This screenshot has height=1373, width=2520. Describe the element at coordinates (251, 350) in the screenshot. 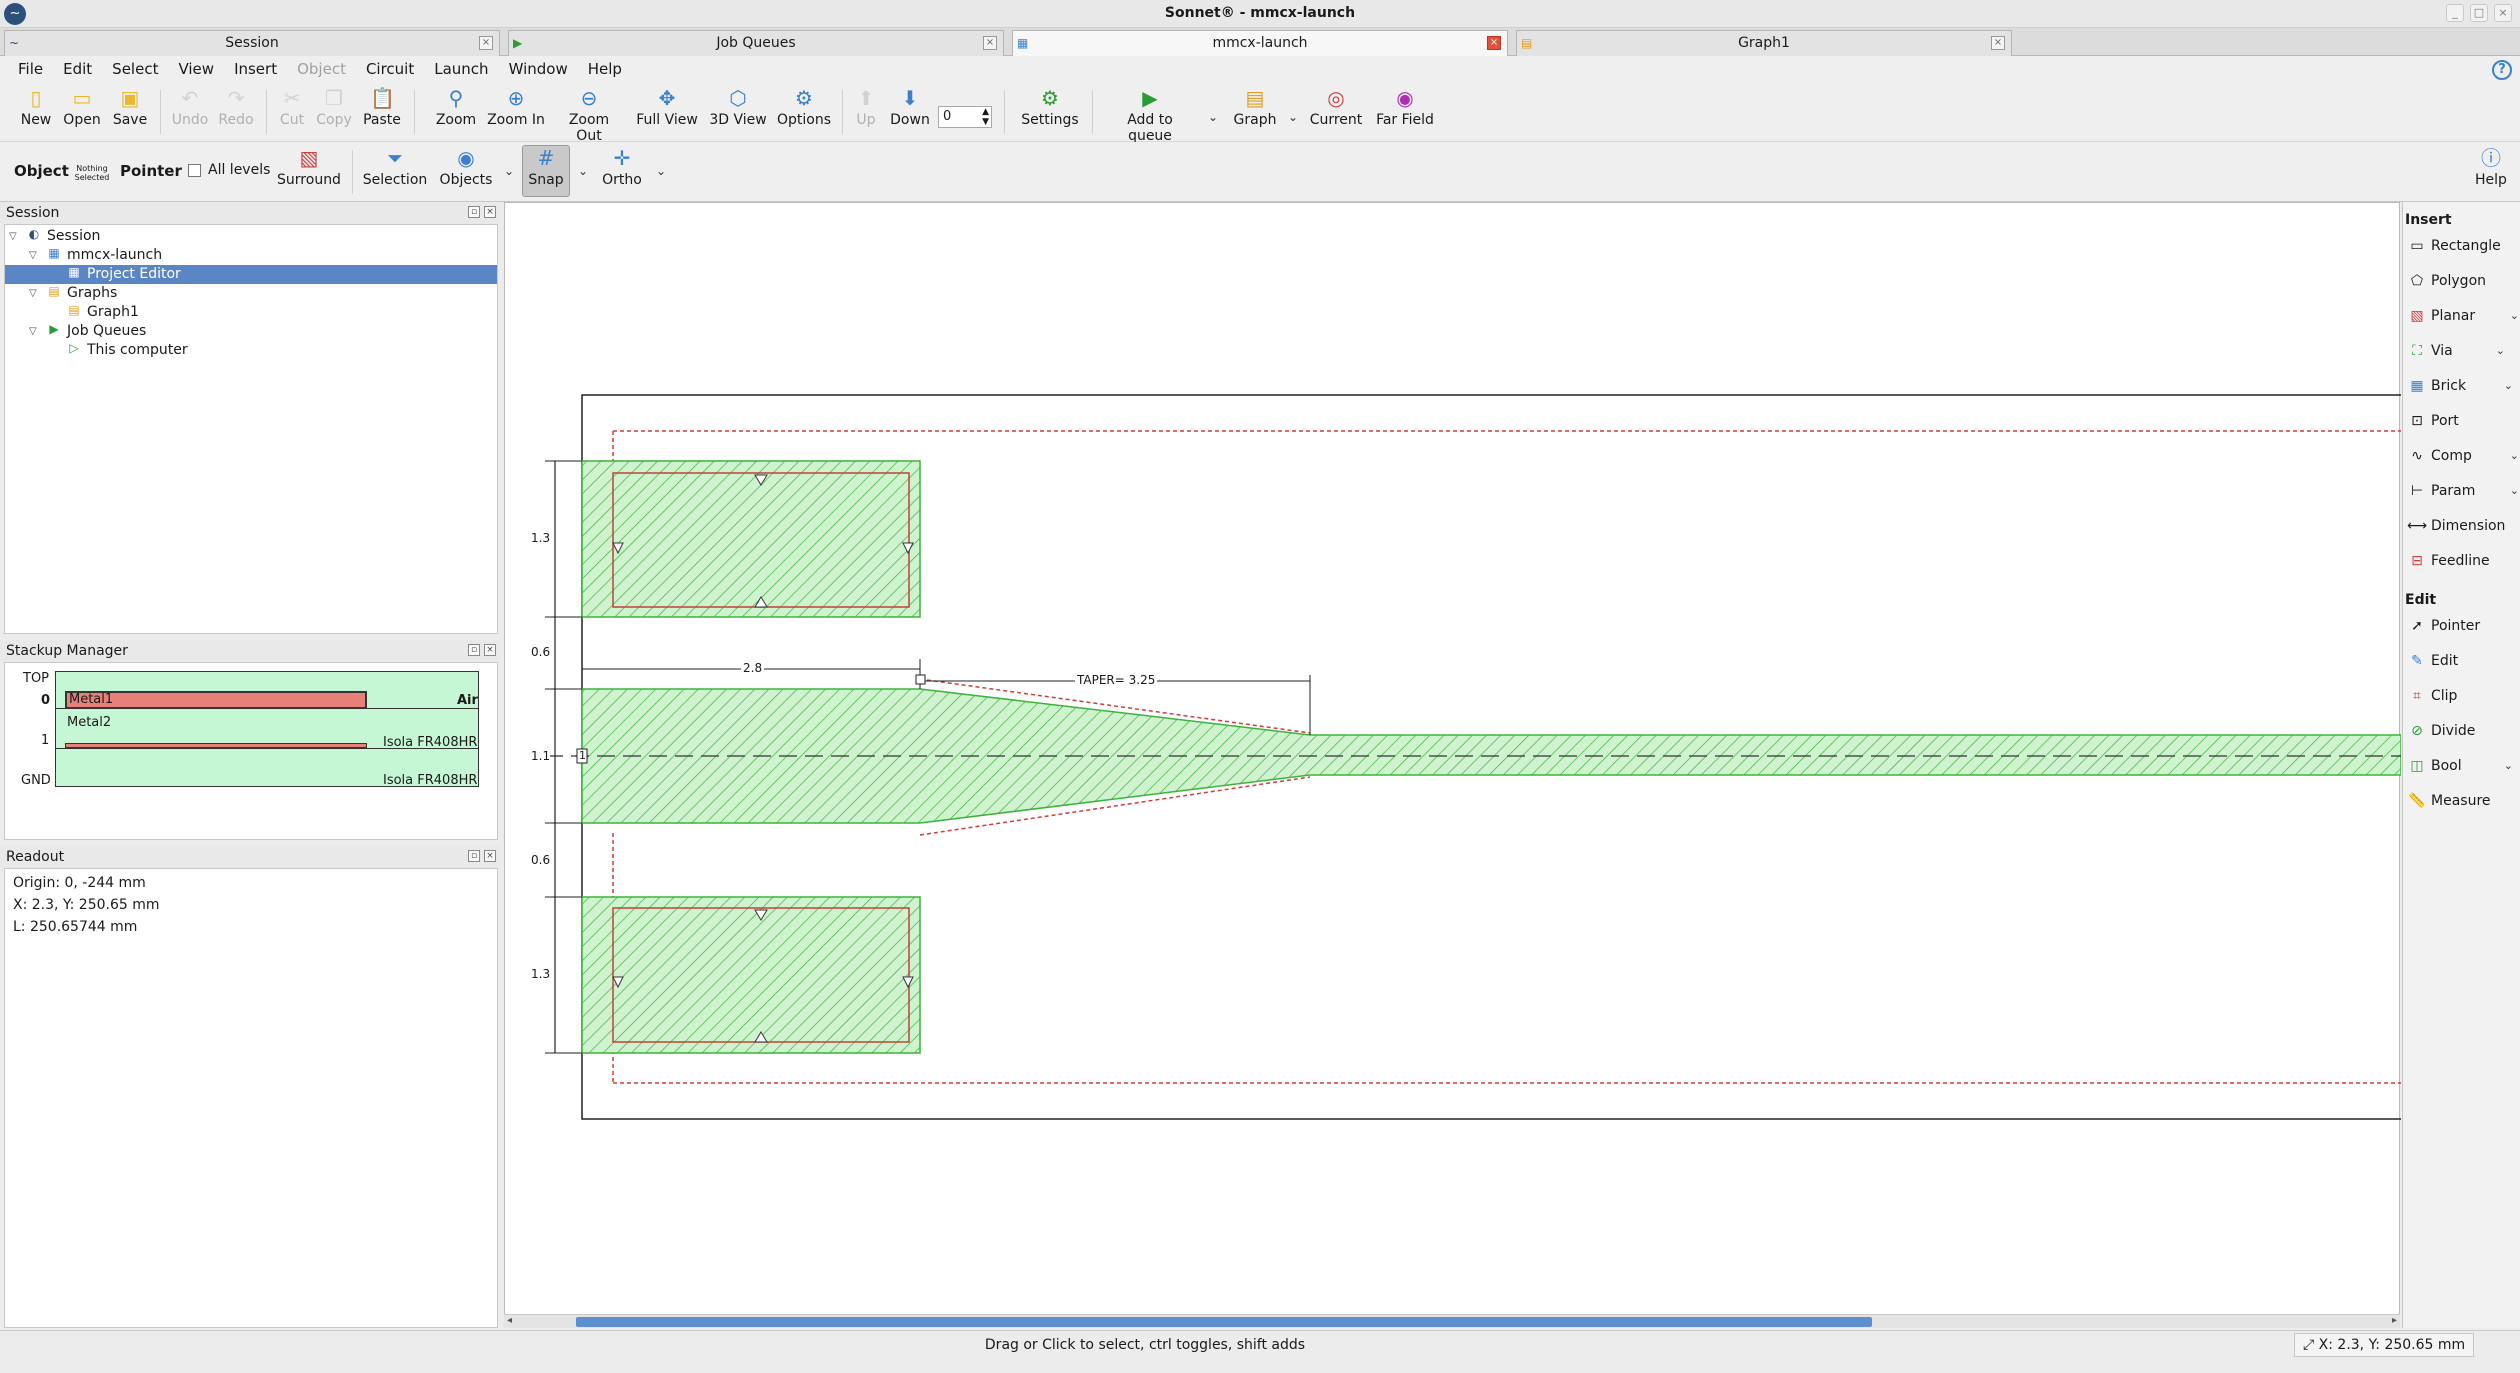

I see `tree-item-this-computer: ▷ This computer` at that location.